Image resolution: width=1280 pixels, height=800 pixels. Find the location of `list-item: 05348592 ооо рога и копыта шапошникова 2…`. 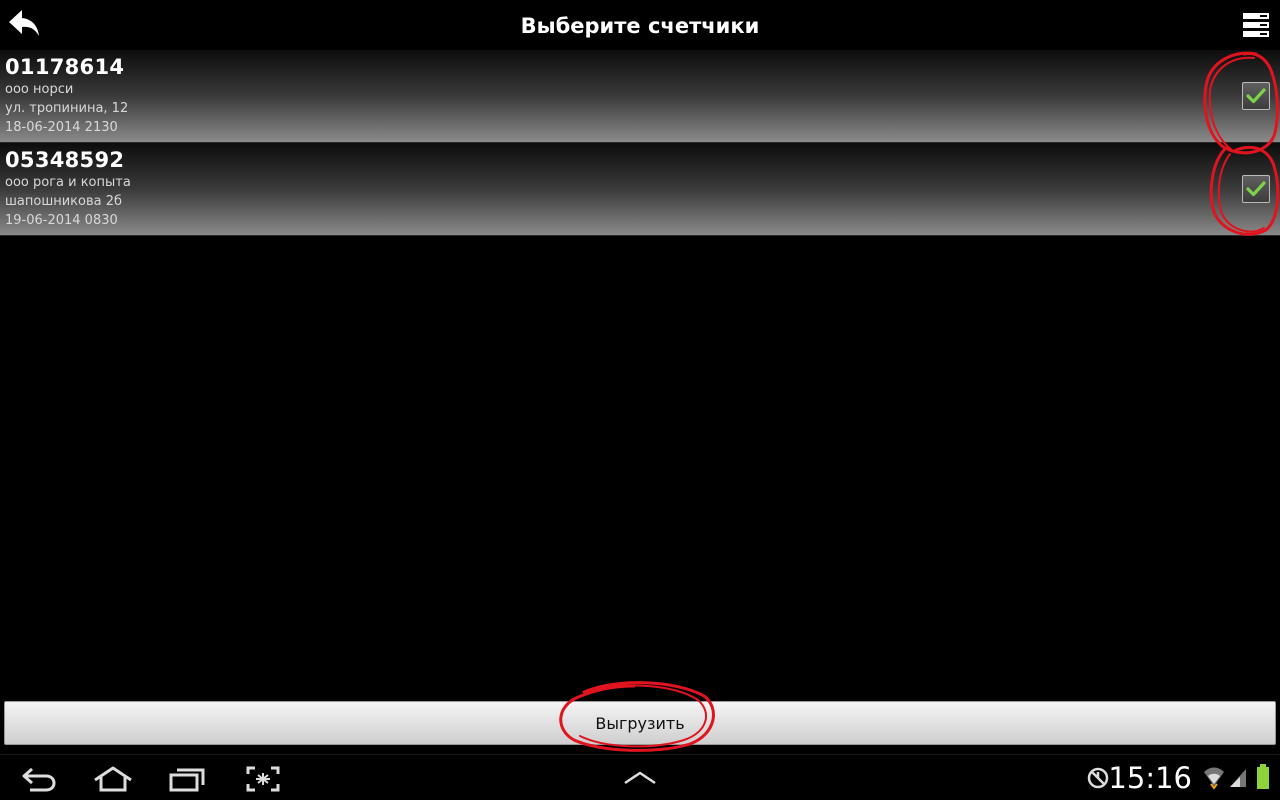

list-item: 05348592 ооо рога и копыта шапошникова 2… is located at coordinates (640, 189).